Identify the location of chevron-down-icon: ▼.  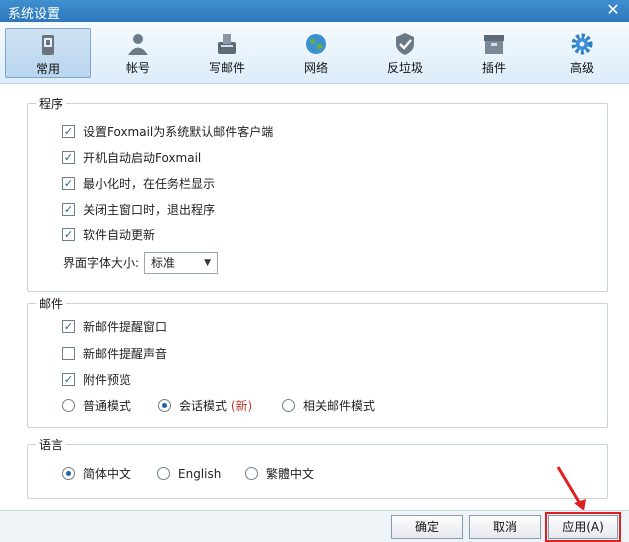
(207, 263).